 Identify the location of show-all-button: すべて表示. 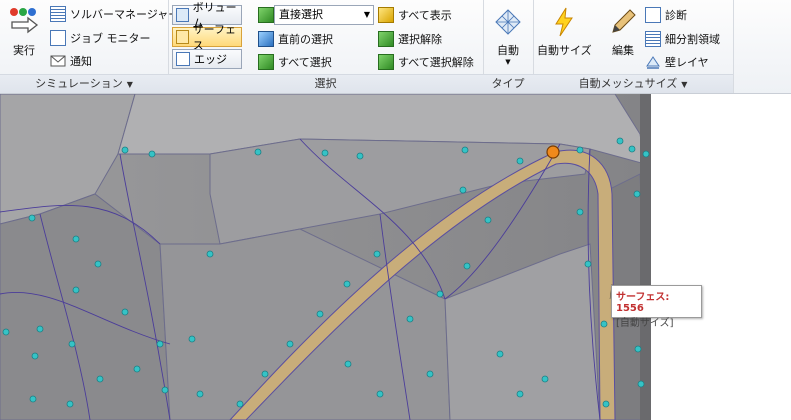
(415, 15).